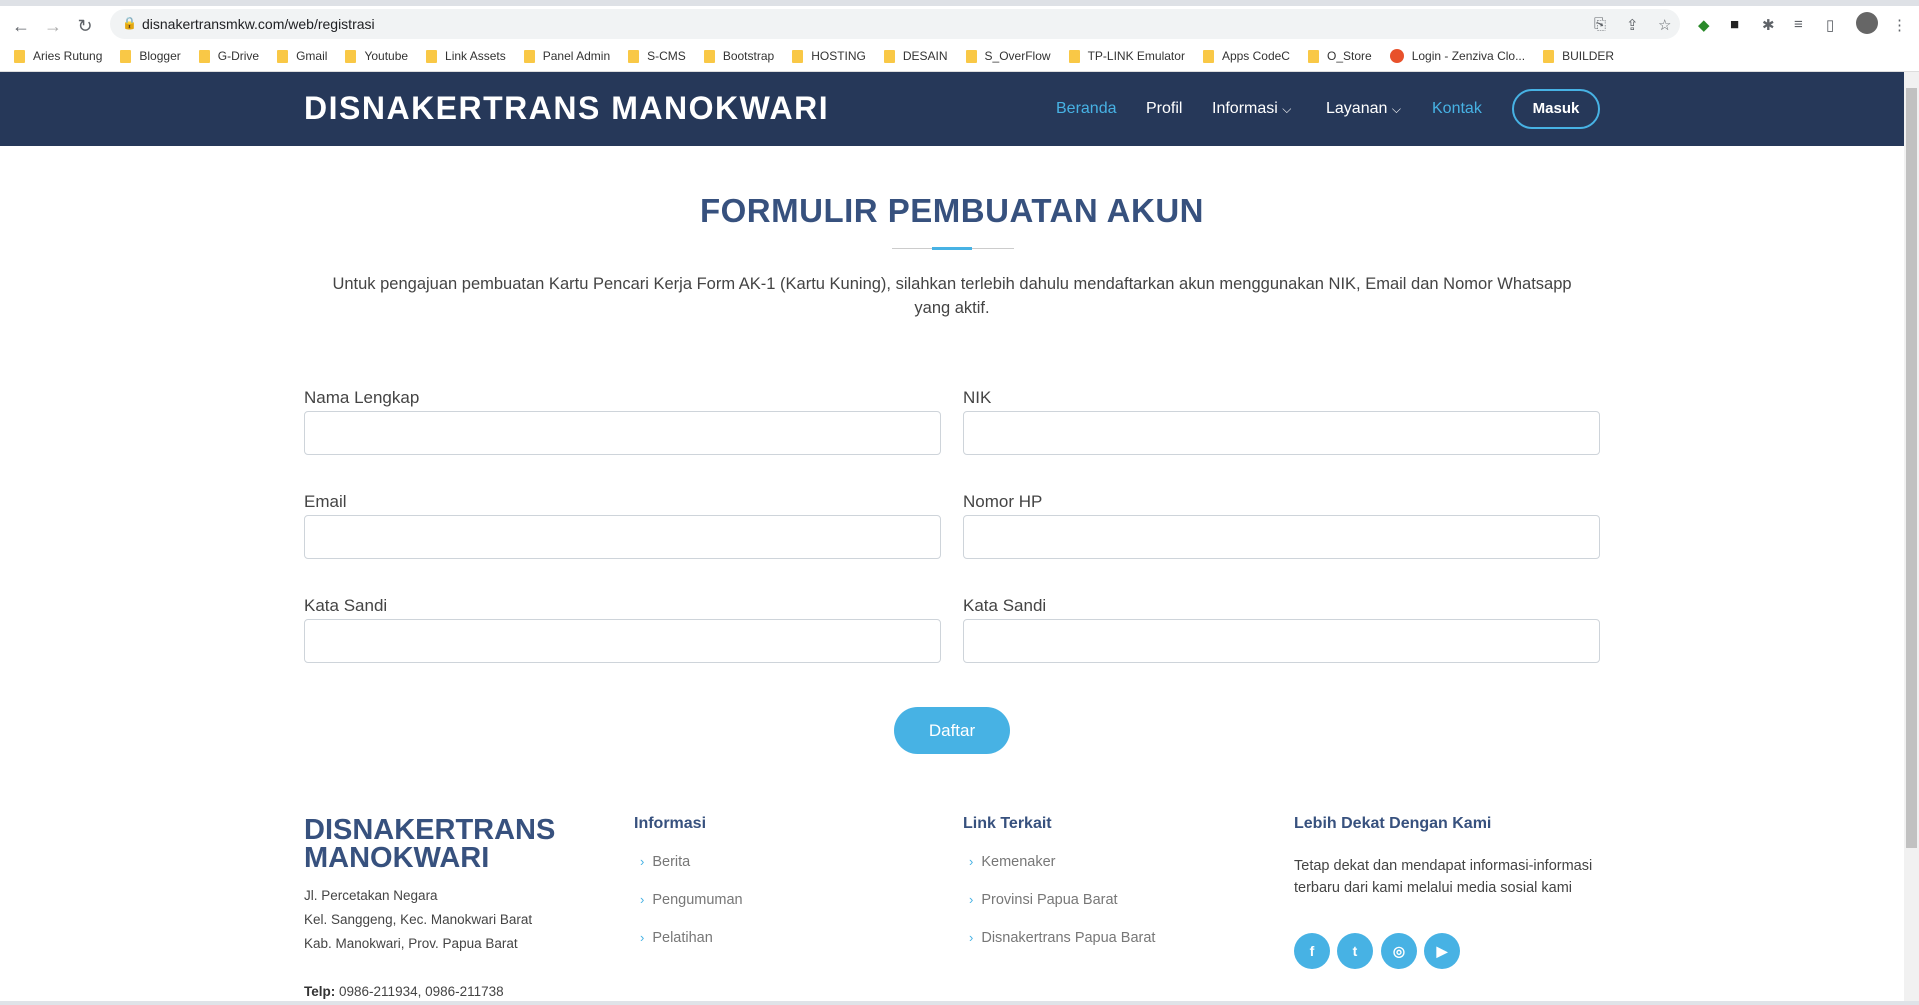 The height and width of the screenshot is (1005, 1919). Describe the element at coordinates (1734, 24) in the screenshot. I see `extension-icon: ■` at that location.